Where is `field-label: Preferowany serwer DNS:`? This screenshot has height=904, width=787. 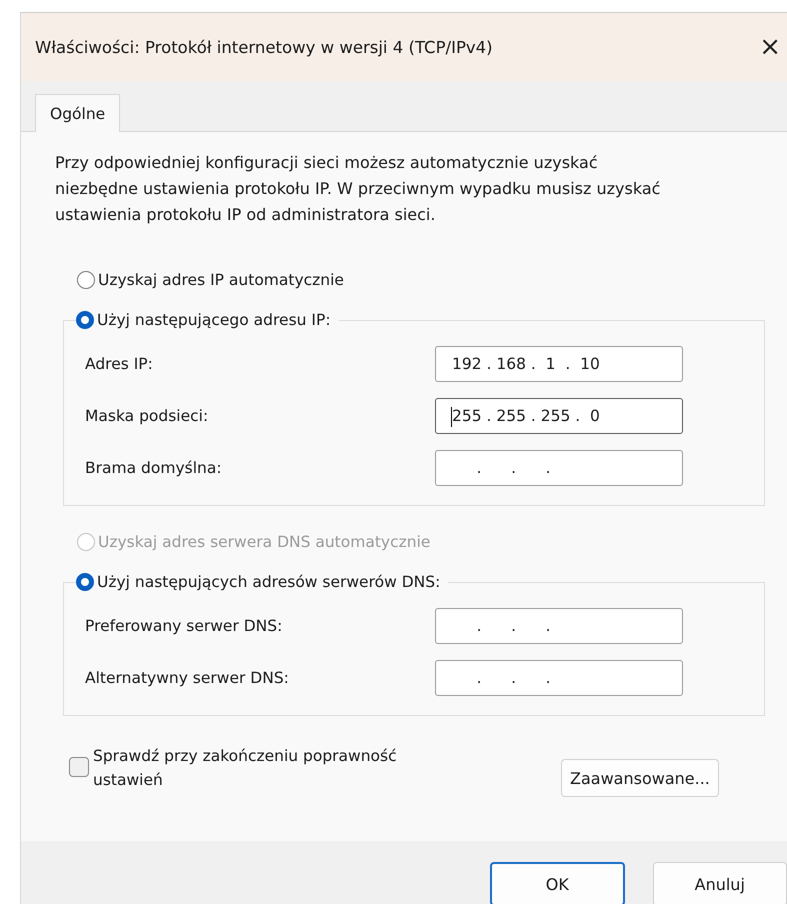 field-label: Preferowany serwer DNS: is located at coordinates (184, 626).